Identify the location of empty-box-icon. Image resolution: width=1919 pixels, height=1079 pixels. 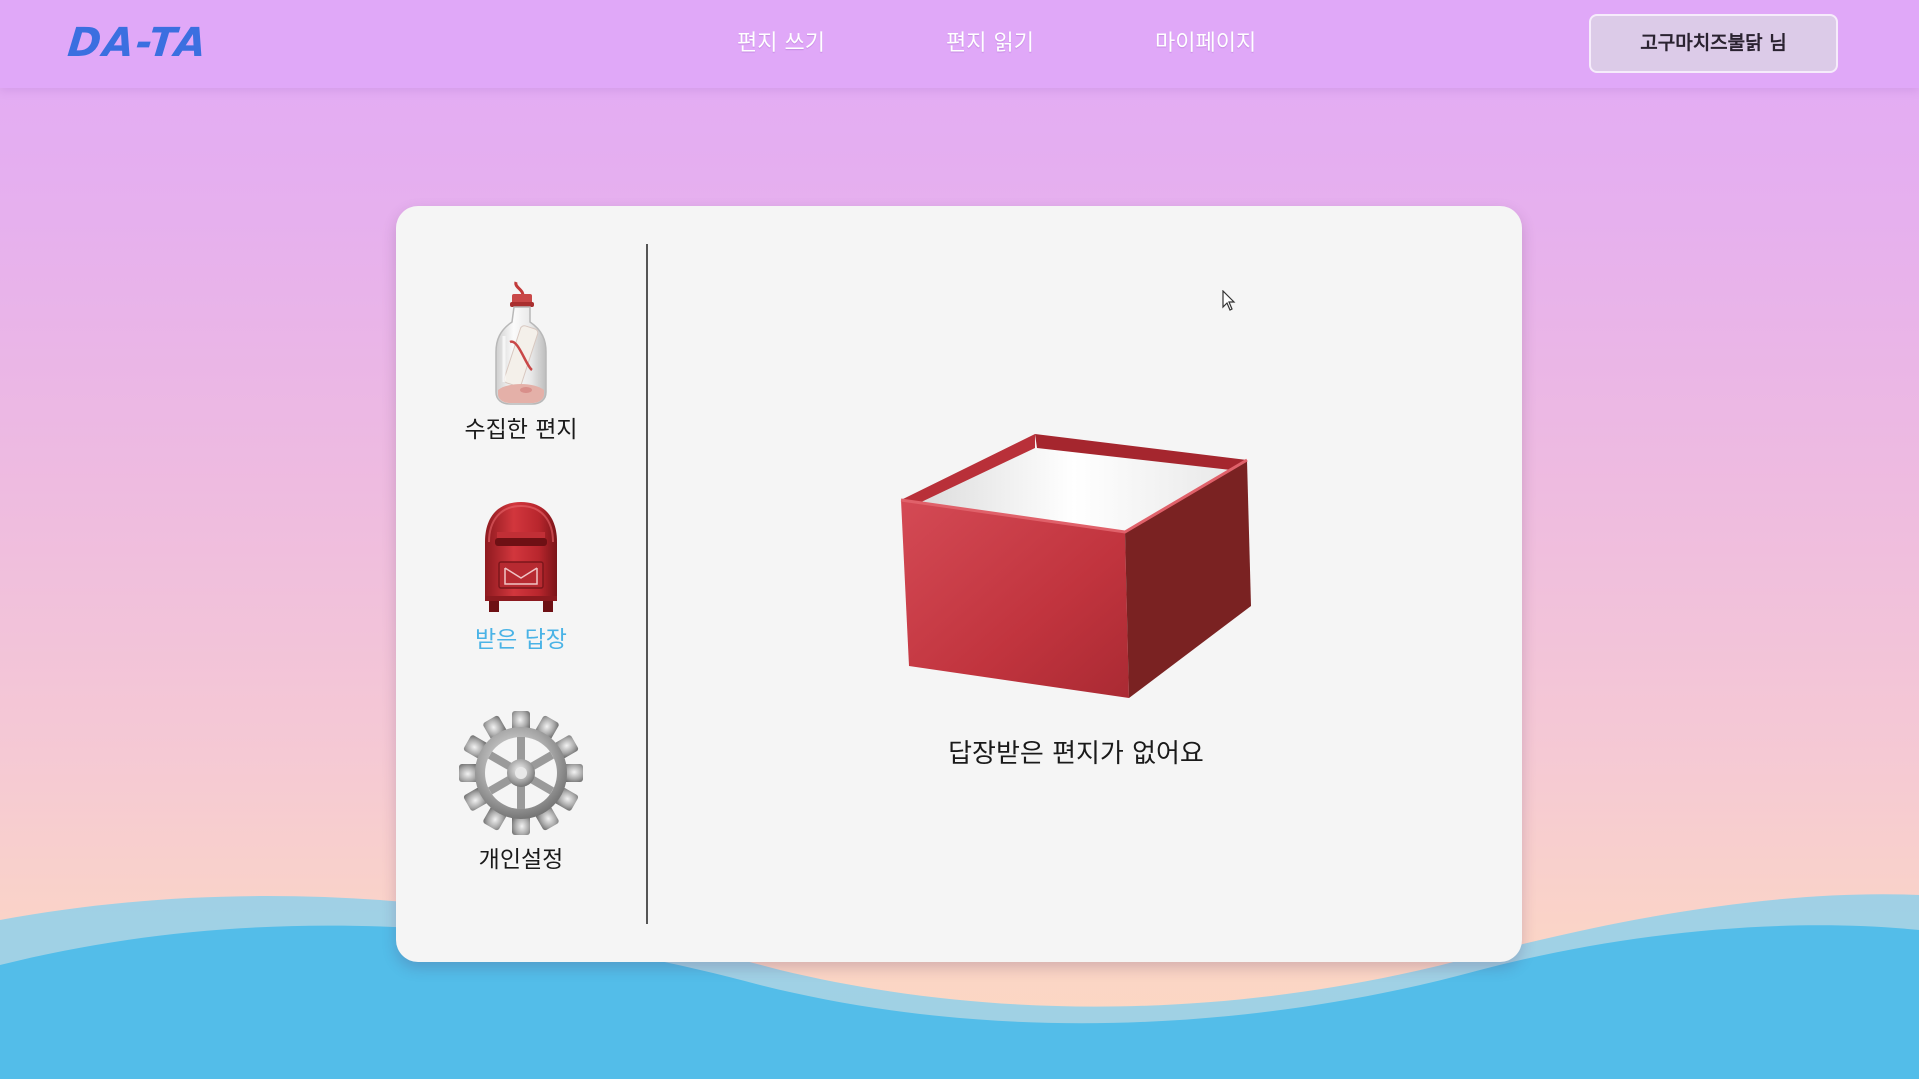
(1075, 566).